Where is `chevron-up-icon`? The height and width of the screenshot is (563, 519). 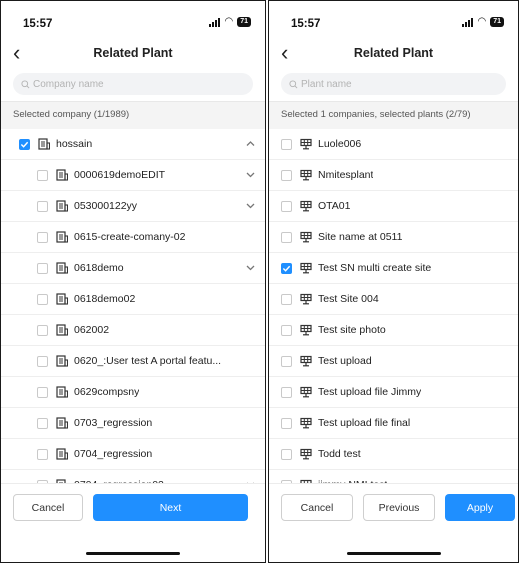
chevron-up-icon is located at coordinates (250, 143).